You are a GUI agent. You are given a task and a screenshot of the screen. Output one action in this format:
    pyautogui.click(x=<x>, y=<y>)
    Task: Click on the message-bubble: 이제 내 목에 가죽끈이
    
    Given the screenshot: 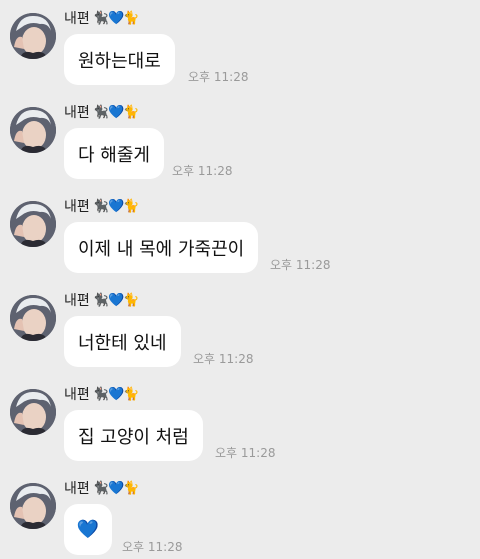 What is the action you would take?
    pyautogui.click(x=161, y=247)
    